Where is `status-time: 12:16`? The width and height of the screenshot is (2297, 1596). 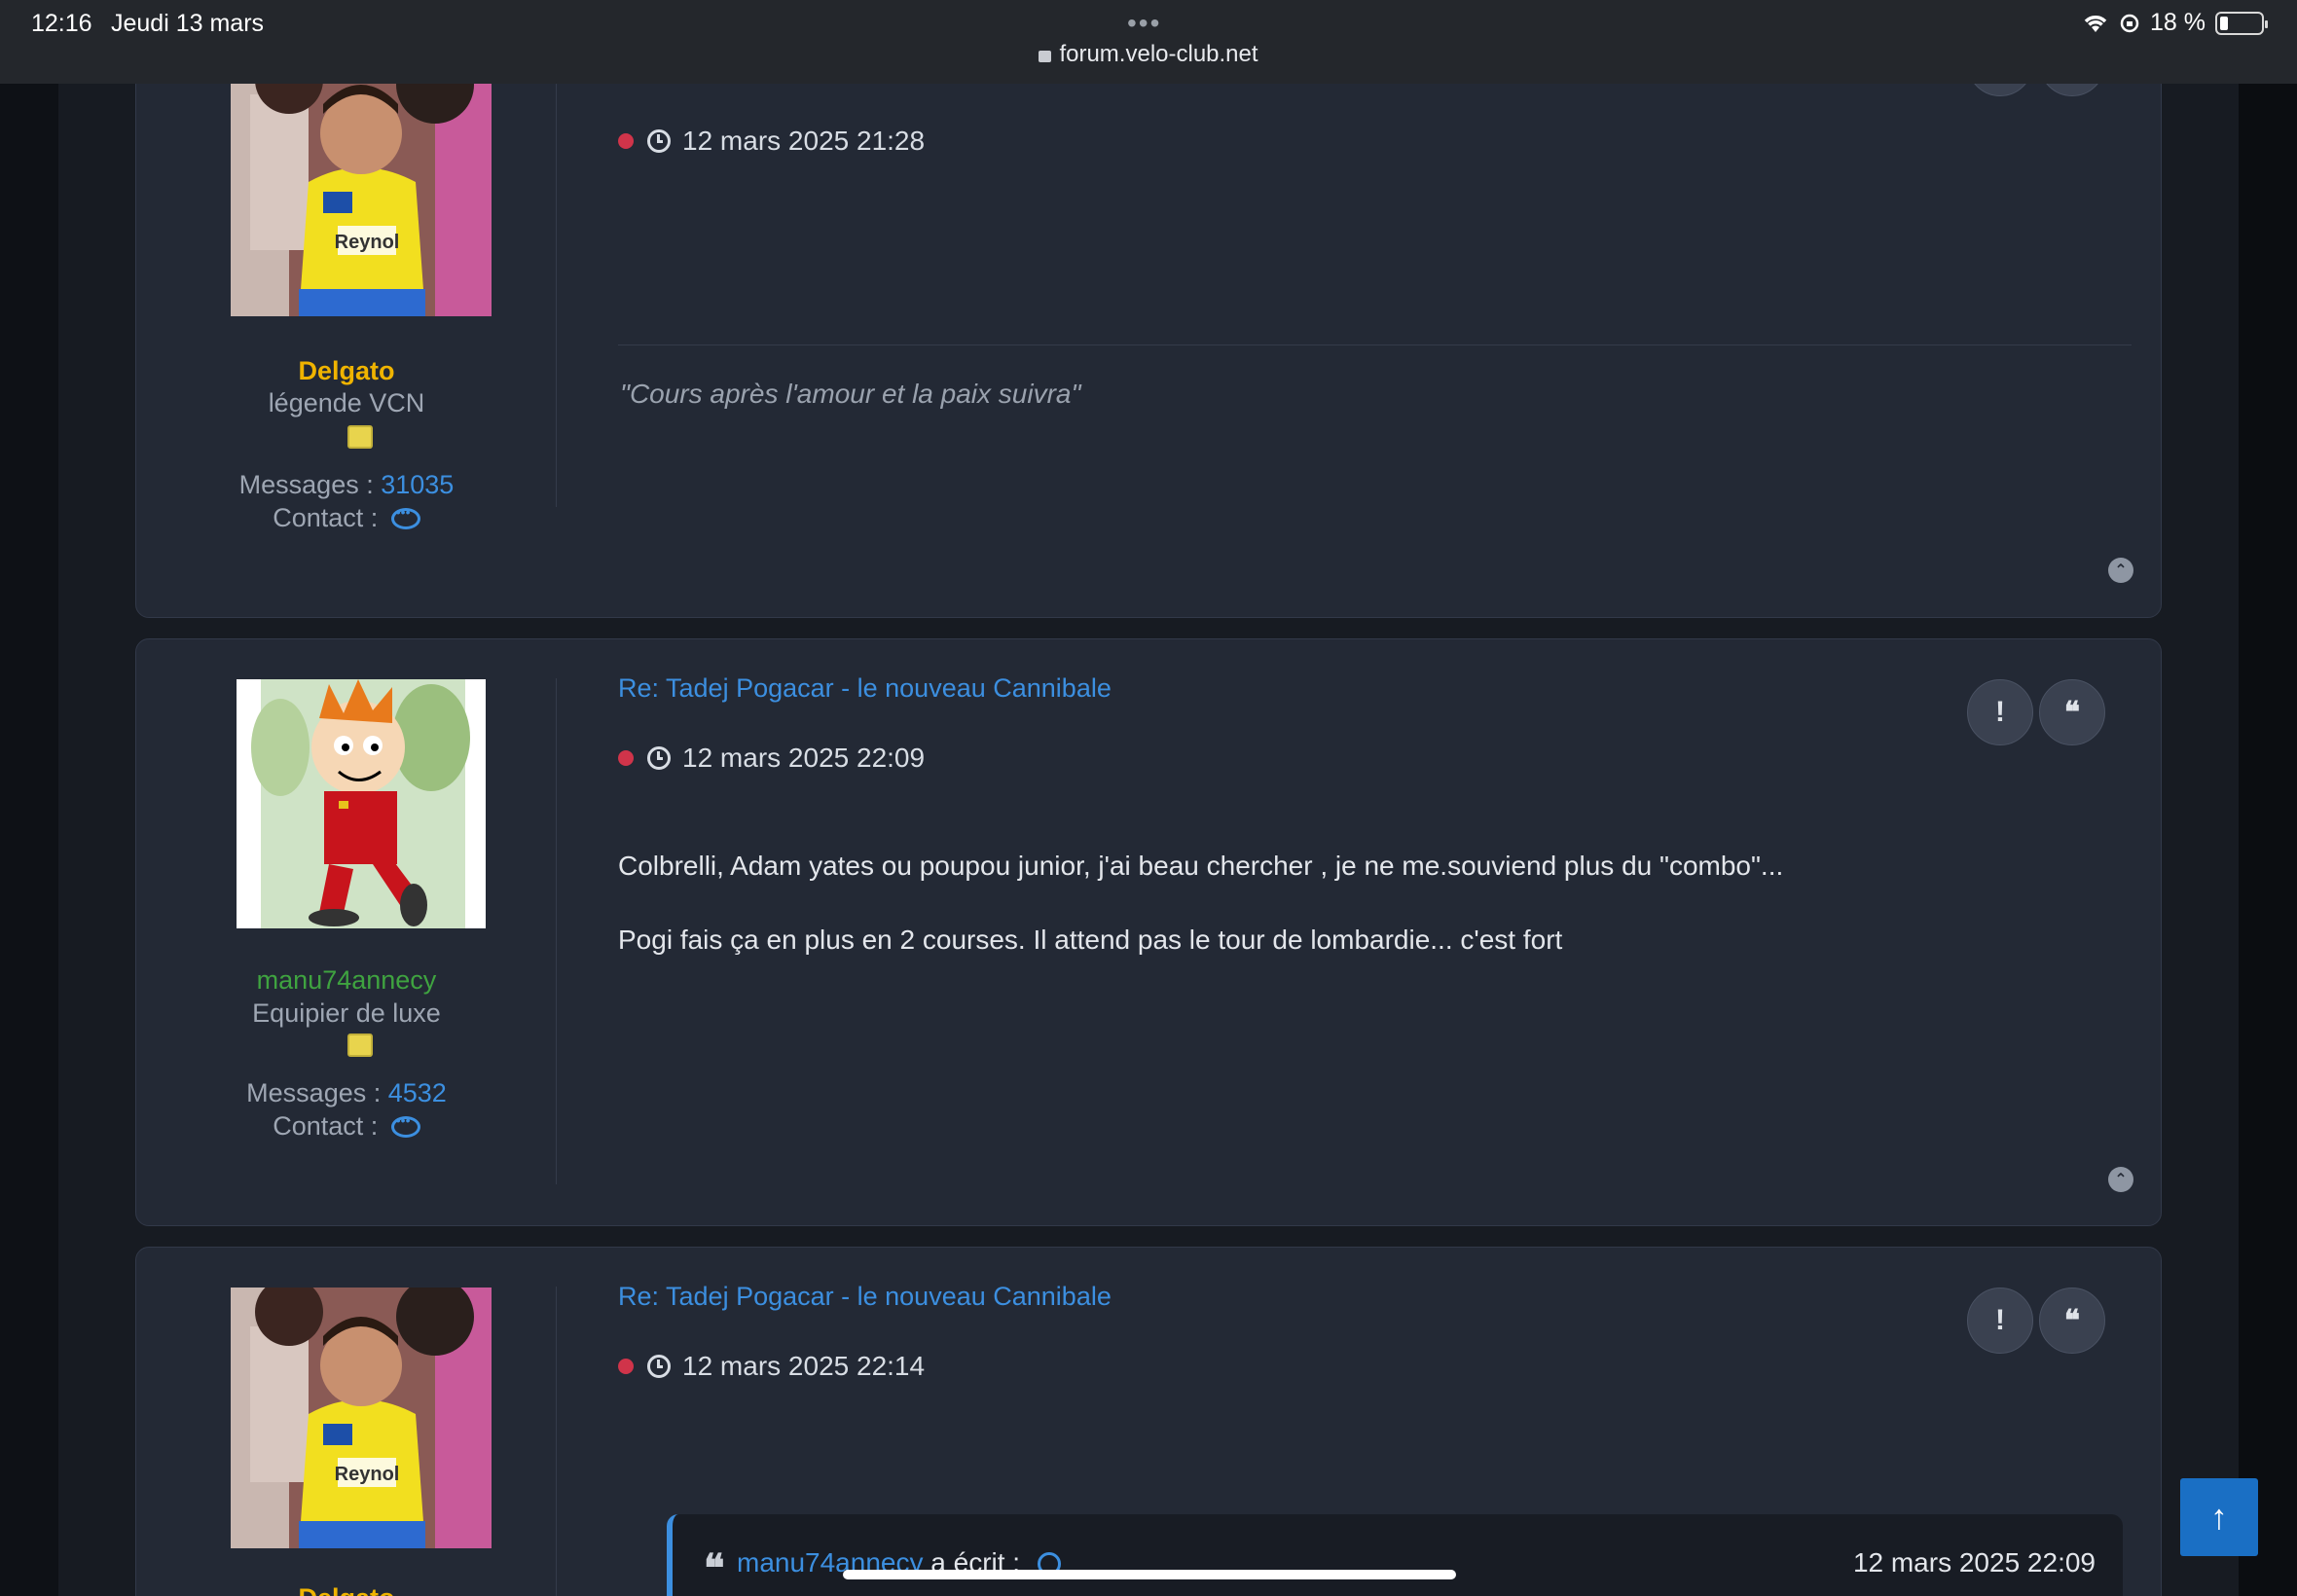
status-time: 12:16 is located at coordinates (61, 23).